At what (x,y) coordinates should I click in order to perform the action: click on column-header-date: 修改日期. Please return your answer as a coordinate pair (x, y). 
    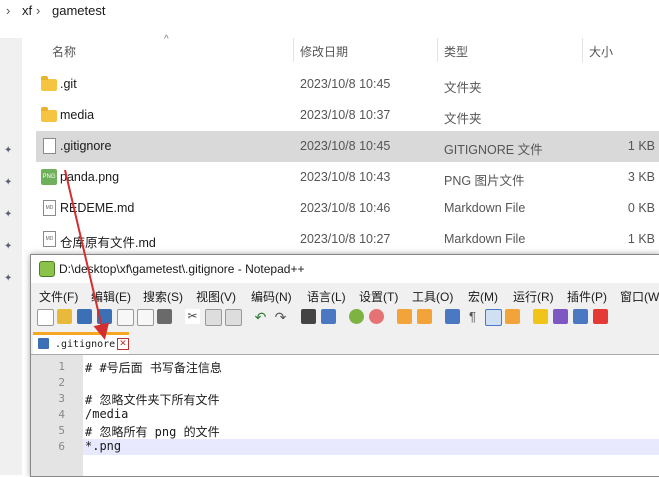
    Looking at the image, I should click on (324, 51).